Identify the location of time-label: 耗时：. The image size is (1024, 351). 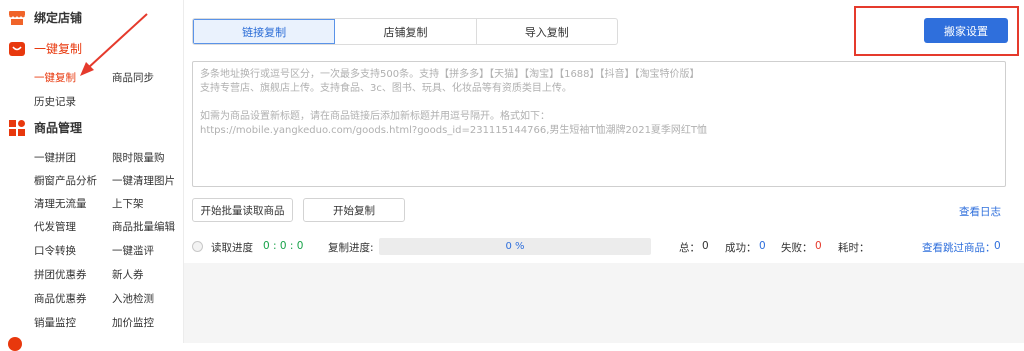
(854, 248).